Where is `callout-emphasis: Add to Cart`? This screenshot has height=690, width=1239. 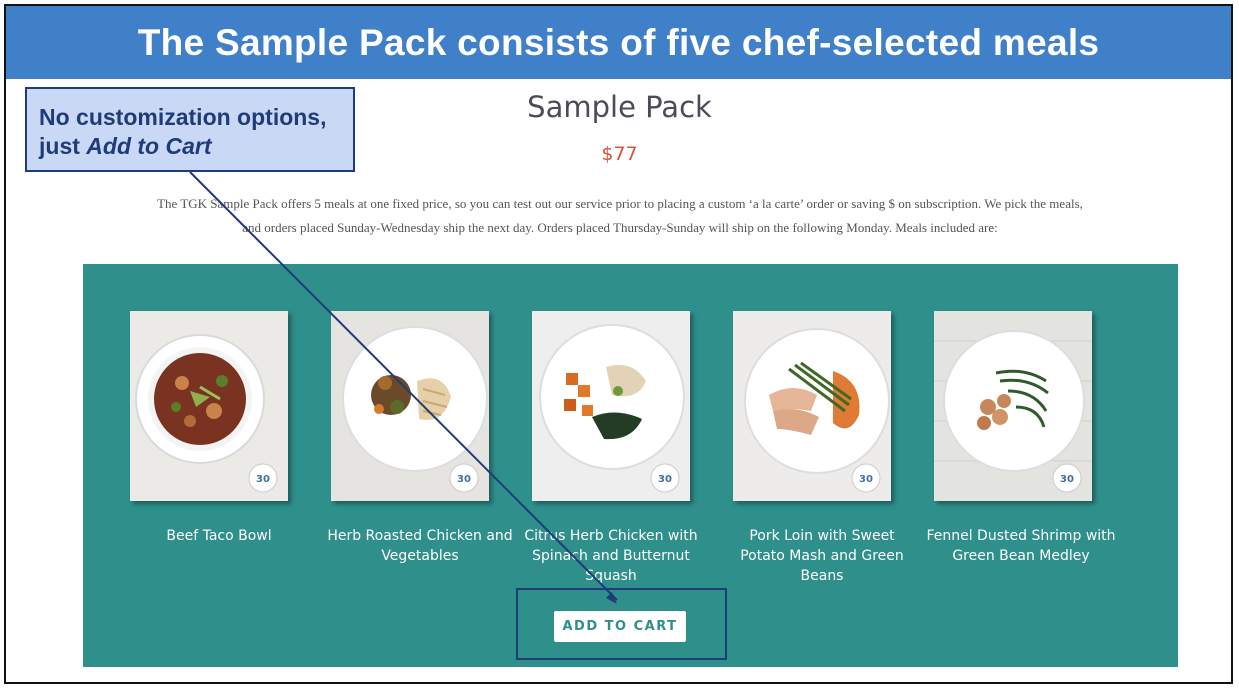
callout-emphasis: Add to Cart is located at coordinates (149, 146).